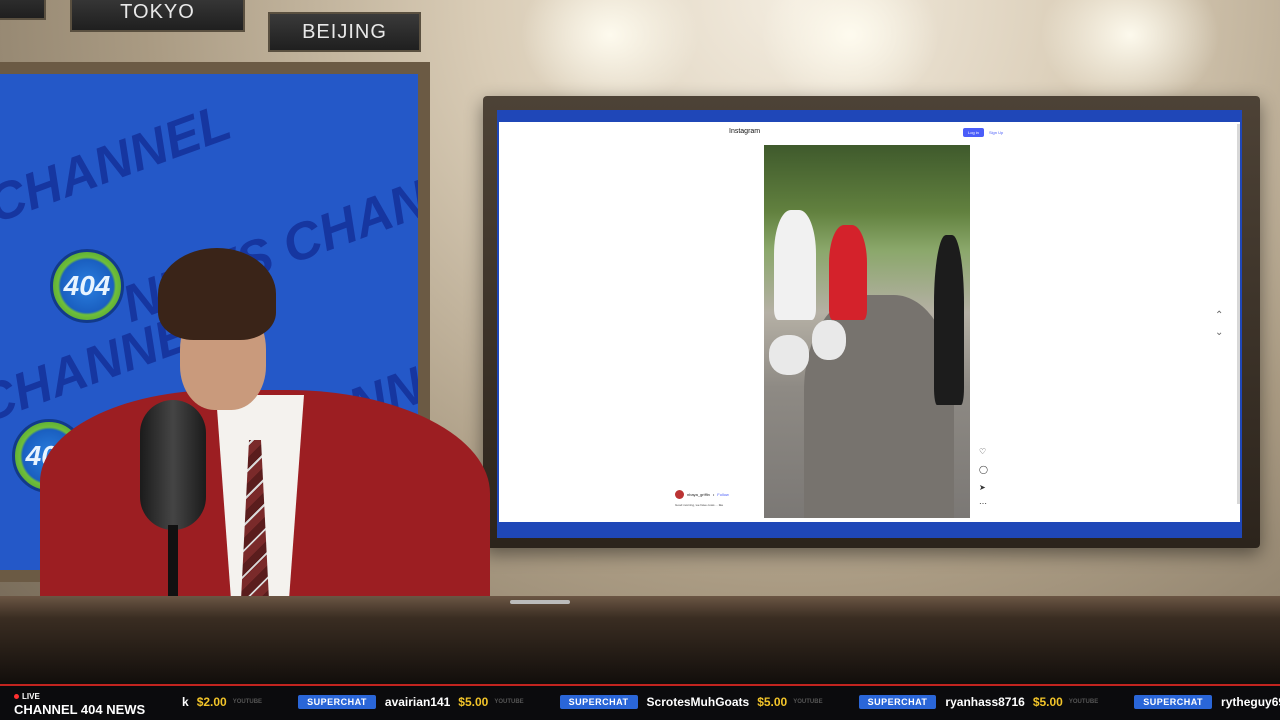 Image resolution: width=1280 pixels, height=720 pixels. I want to click on donor-name: k, so click(185, 702).